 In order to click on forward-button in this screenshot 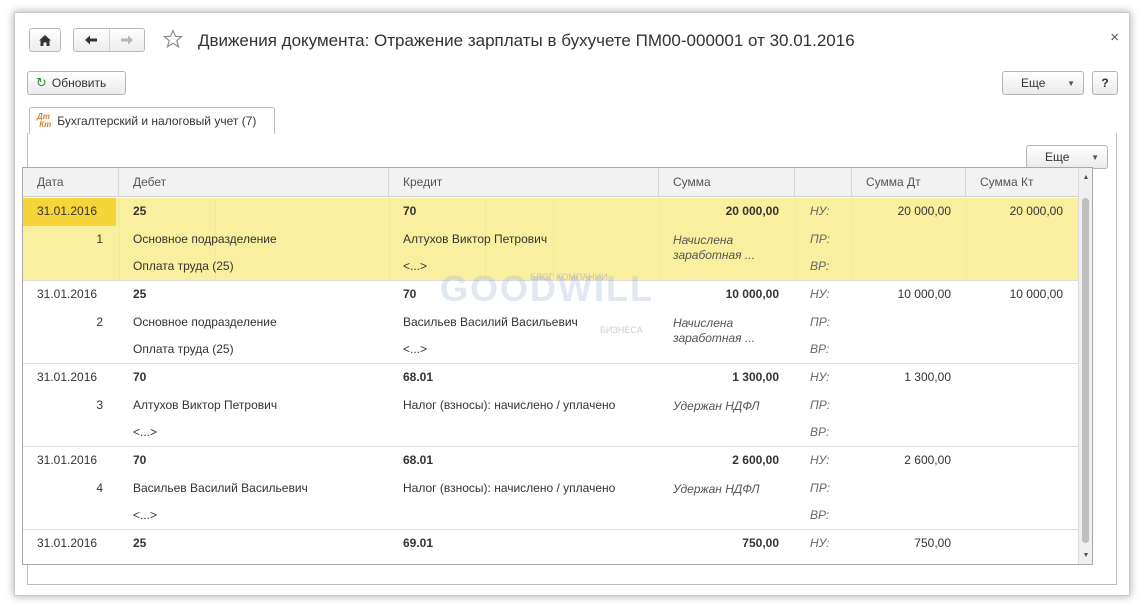, I will do `click(126, 40)`.